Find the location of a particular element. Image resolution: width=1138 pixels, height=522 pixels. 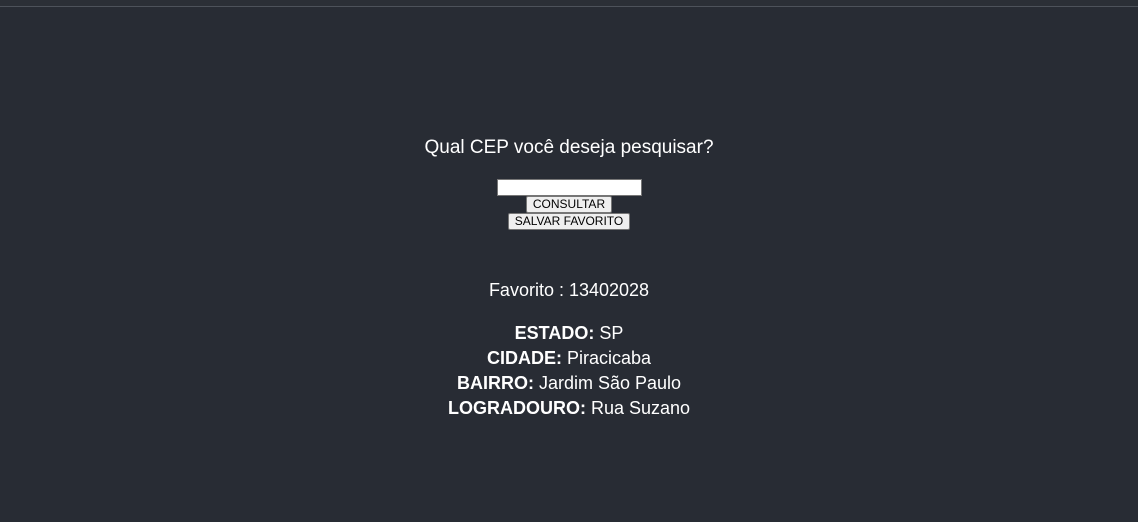

search-question: Qual CEP você deseja pesquisar? is located at coordinates (569, 147).